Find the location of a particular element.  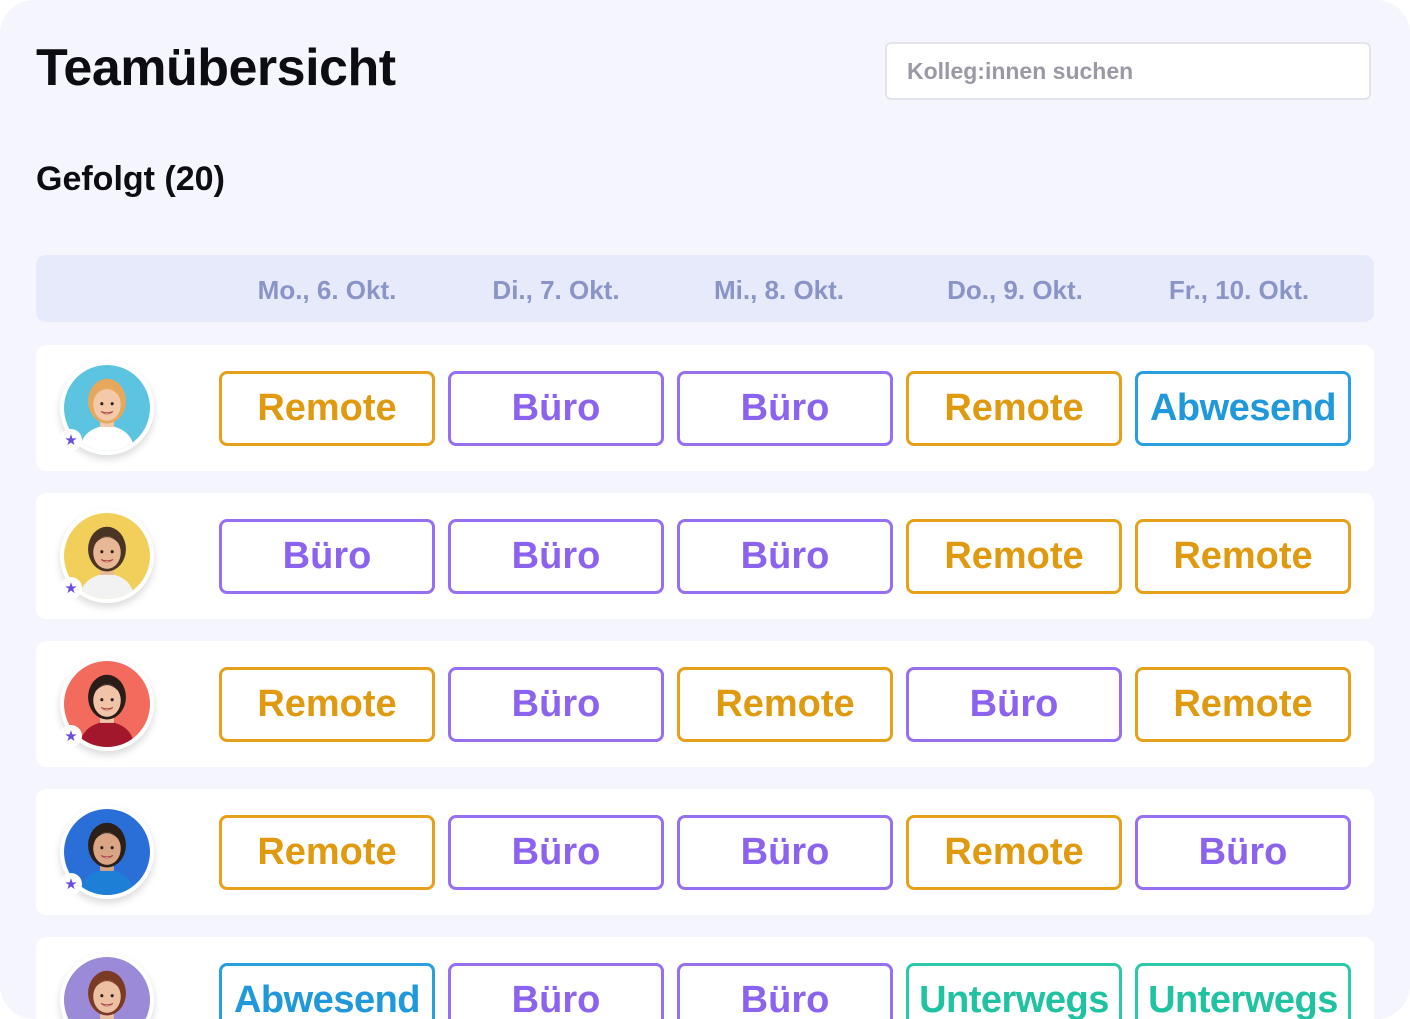

status-chip-wed: Remote is located at coordinates (785, 704).